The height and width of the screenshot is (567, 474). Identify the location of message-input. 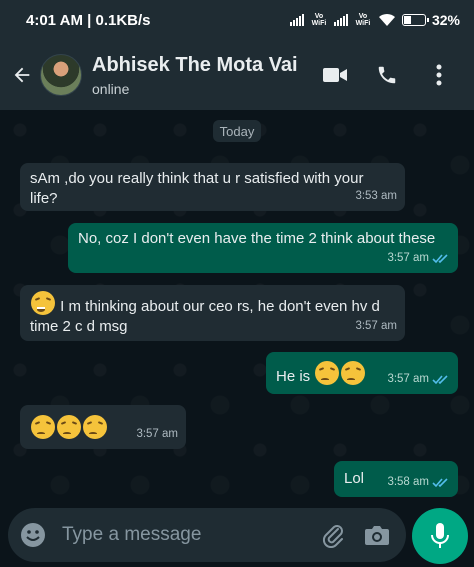
(190, 535).